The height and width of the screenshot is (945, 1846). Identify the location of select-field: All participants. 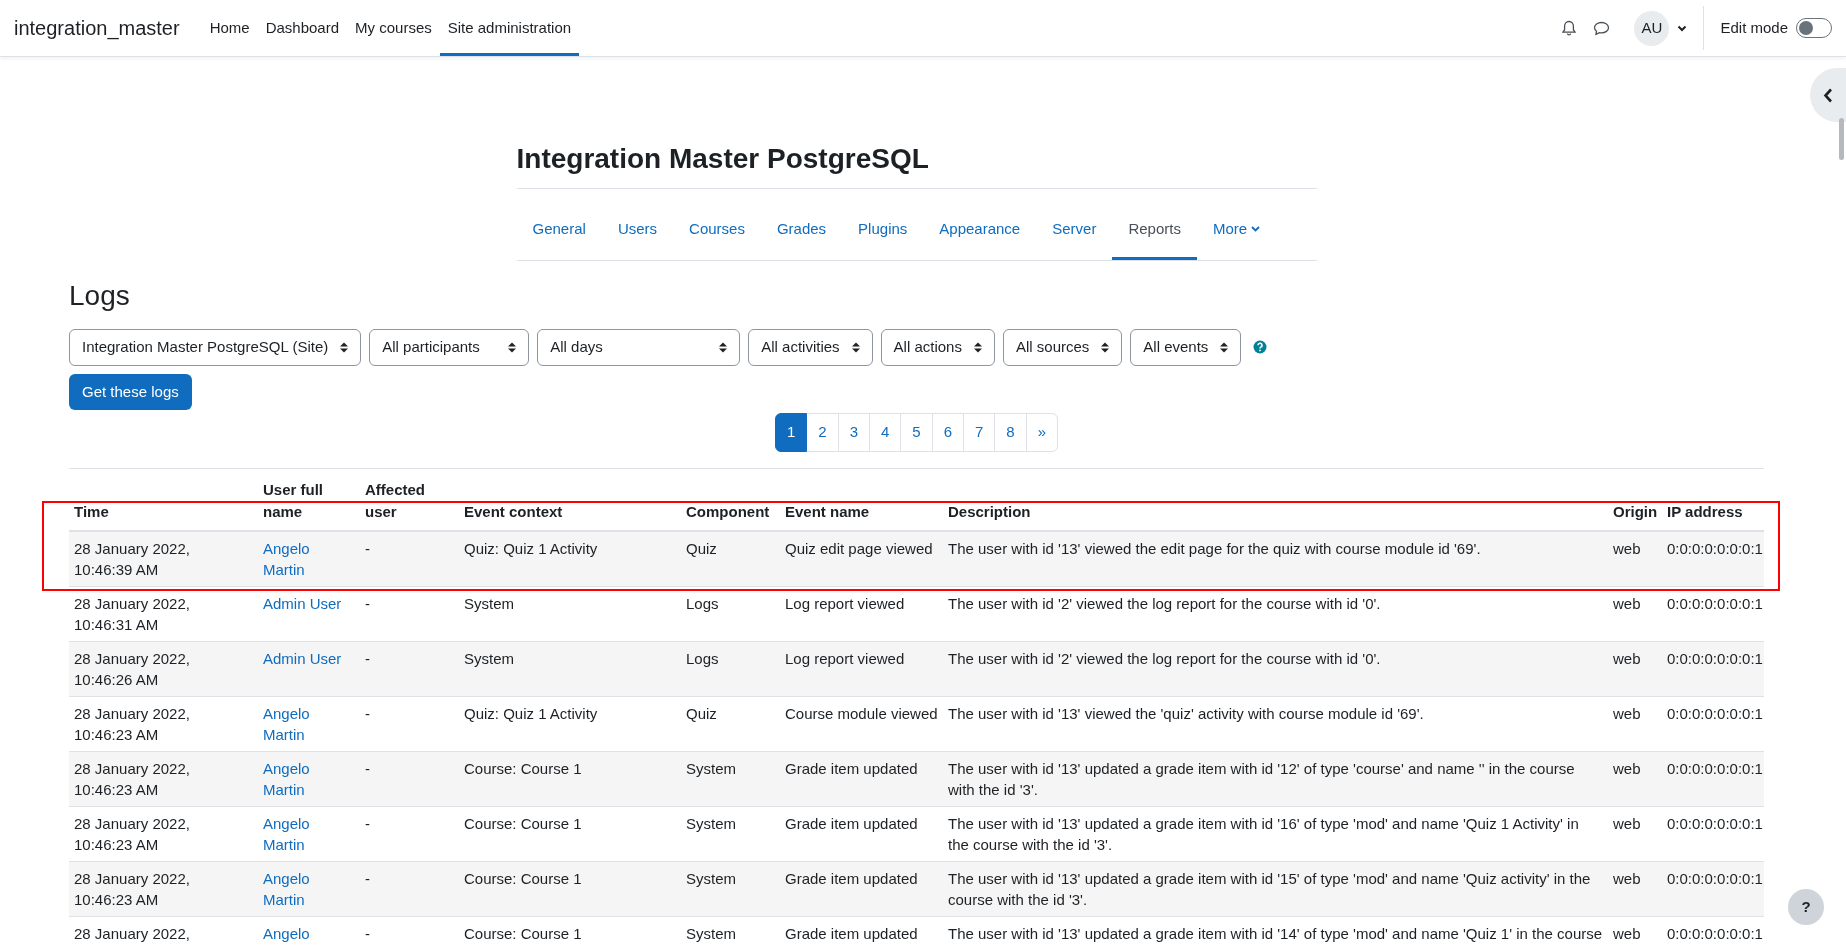
(449, 347).